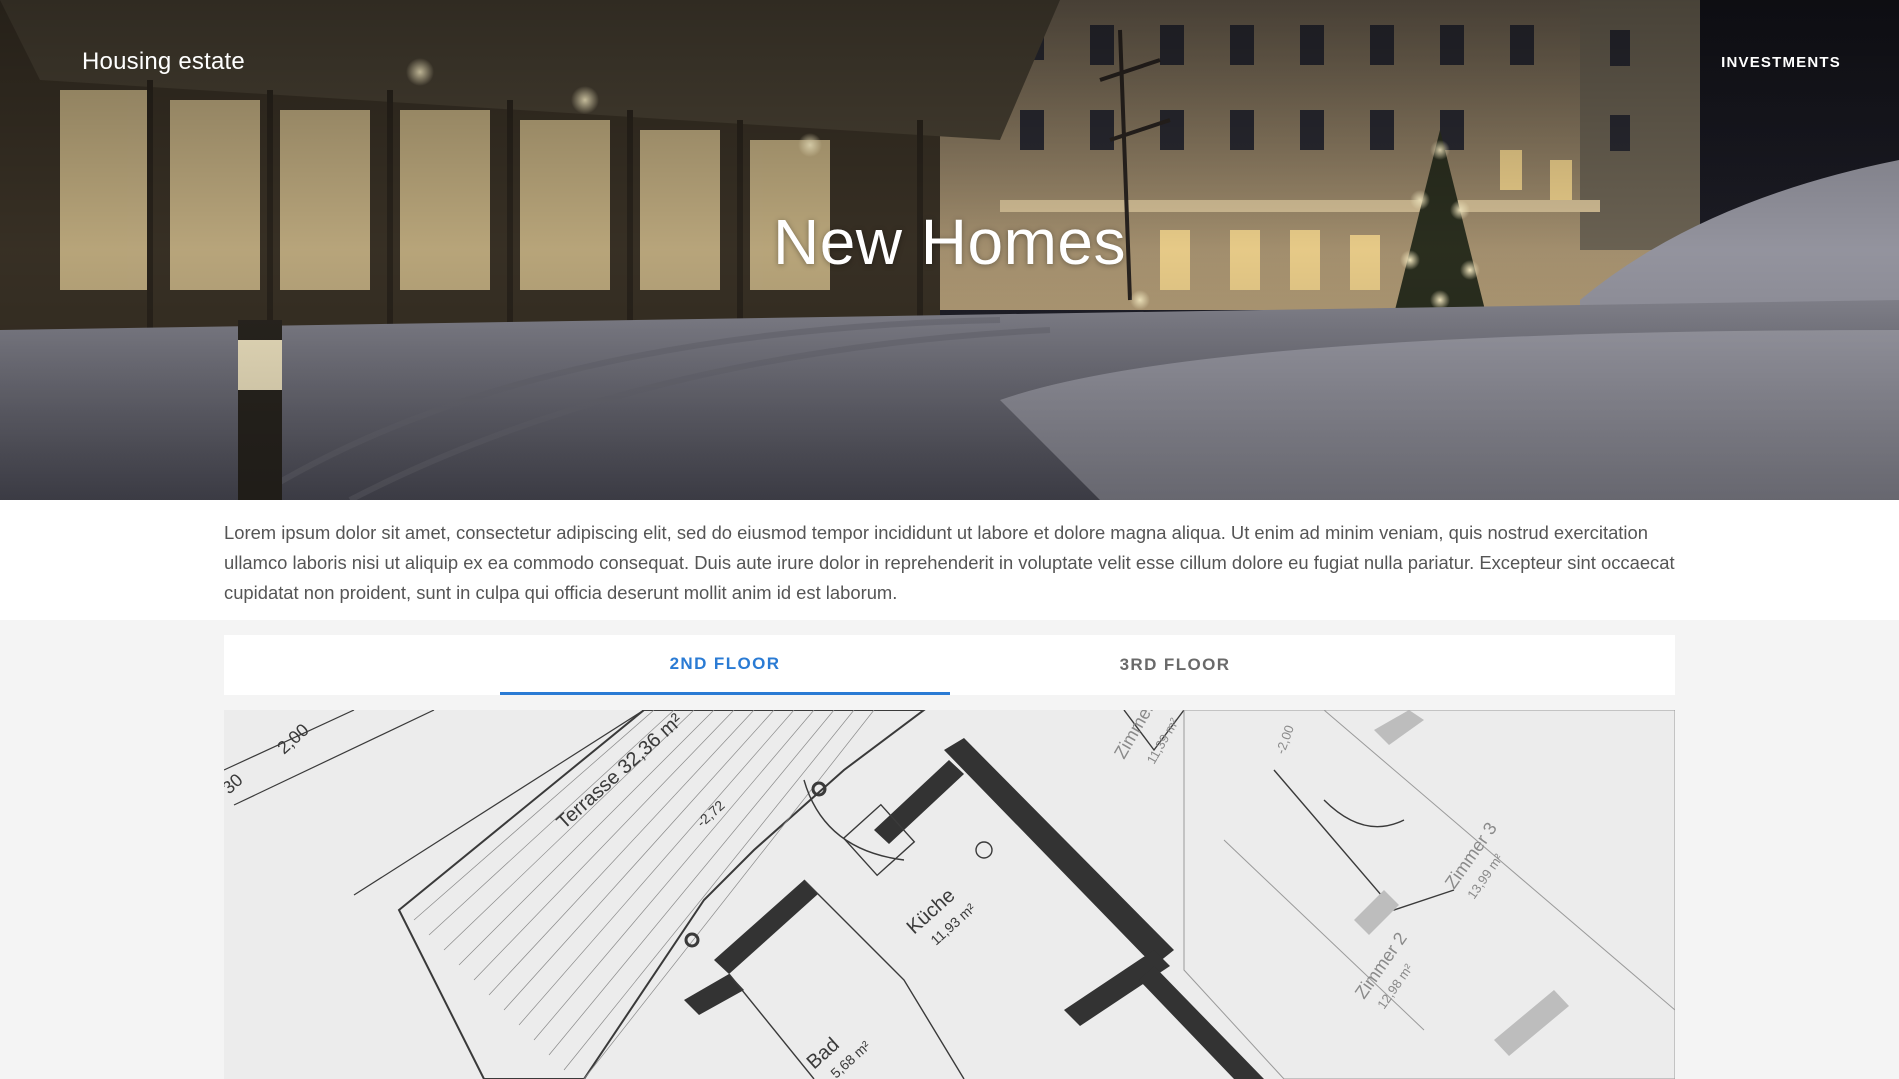  Describe the element at coordinates (725, 665) in the screenshot. I see `tab-2nd-floor: 2ND FLOOR` at that location.